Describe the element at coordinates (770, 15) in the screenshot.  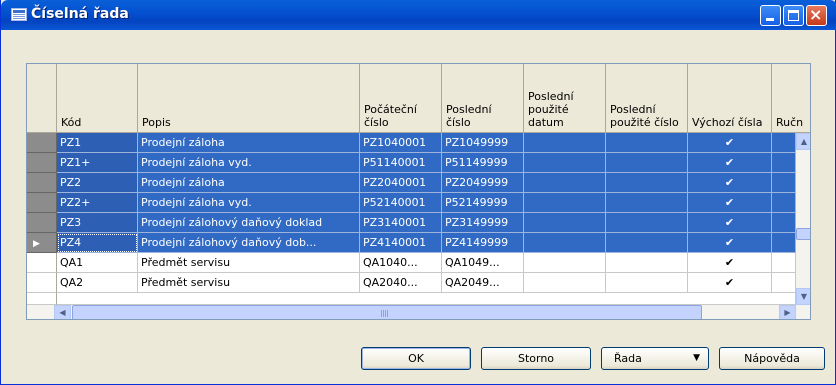
I see `minimize-button` at that location.